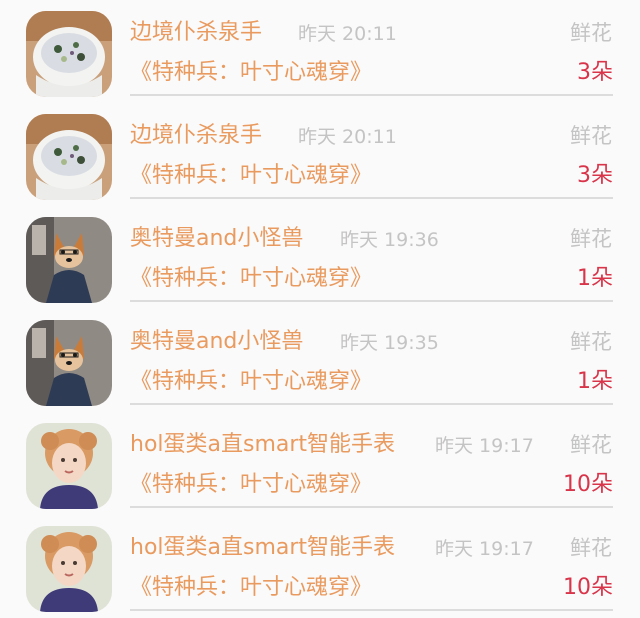  I want to click on gift-time: 昨天 19:36, so click(389, 240).